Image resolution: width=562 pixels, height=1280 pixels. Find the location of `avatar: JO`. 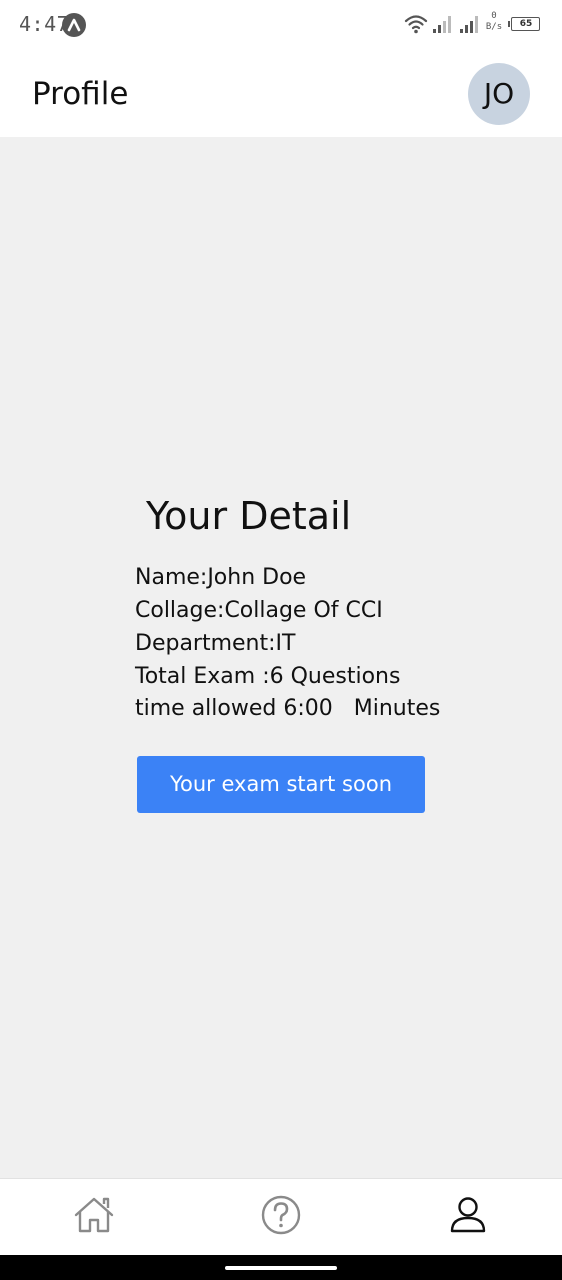

avatar: JO is located at coordinates (499, 94).